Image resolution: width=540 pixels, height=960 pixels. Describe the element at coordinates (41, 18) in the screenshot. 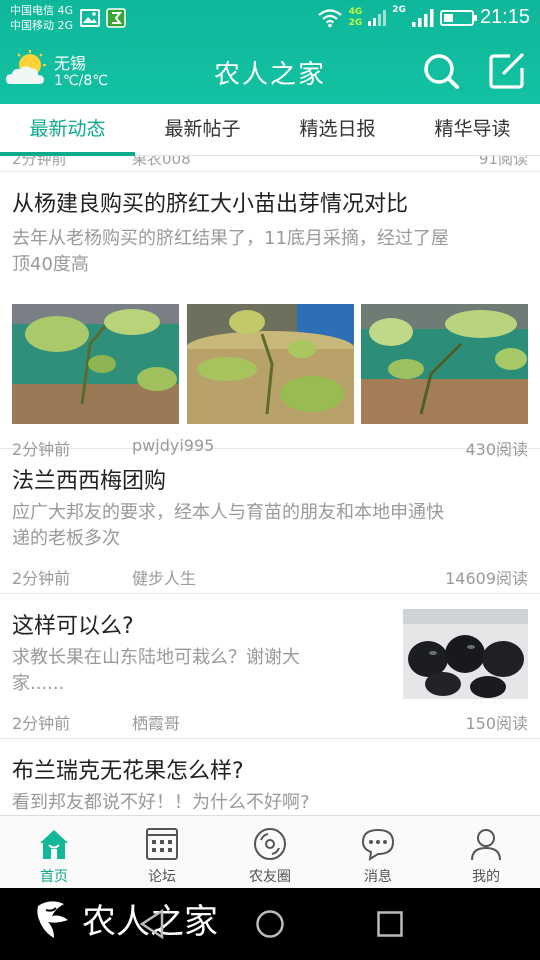

I see `carrier-info: 中国电信 4G 中国移动 2G` at that location.